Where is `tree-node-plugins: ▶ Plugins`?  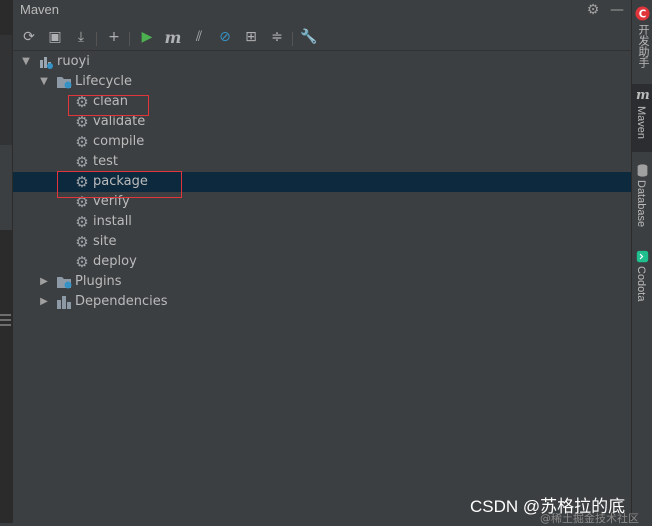 tree-node-plugins: ▶ Plugins is located at coordinates (322, 282).